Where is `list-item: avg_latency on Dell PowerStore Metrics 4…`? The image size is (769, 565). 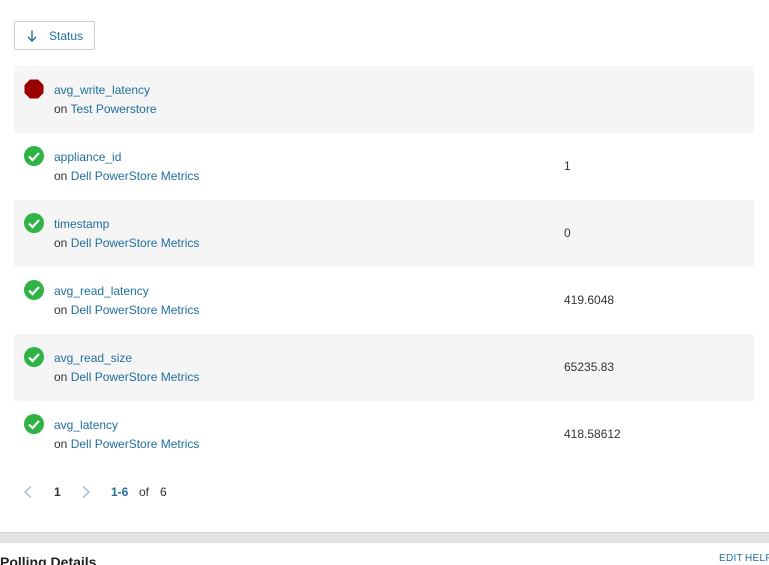 list-item: avg_latency on Dell PowerStore Metrics 4… is located at coordinates (384, 434).